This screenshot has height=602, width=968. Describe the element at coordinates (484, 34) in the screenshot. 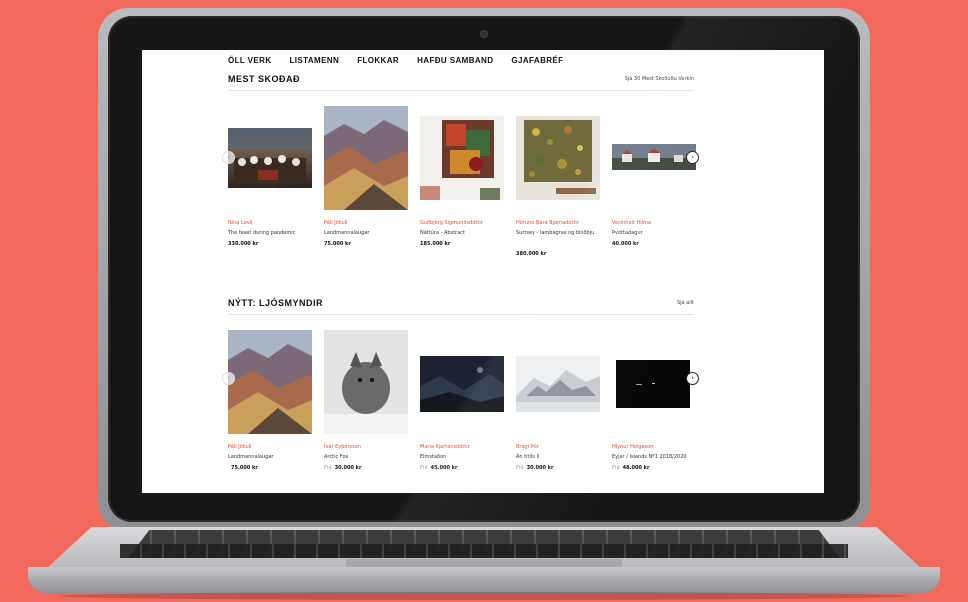

I see `webcam` at that location.